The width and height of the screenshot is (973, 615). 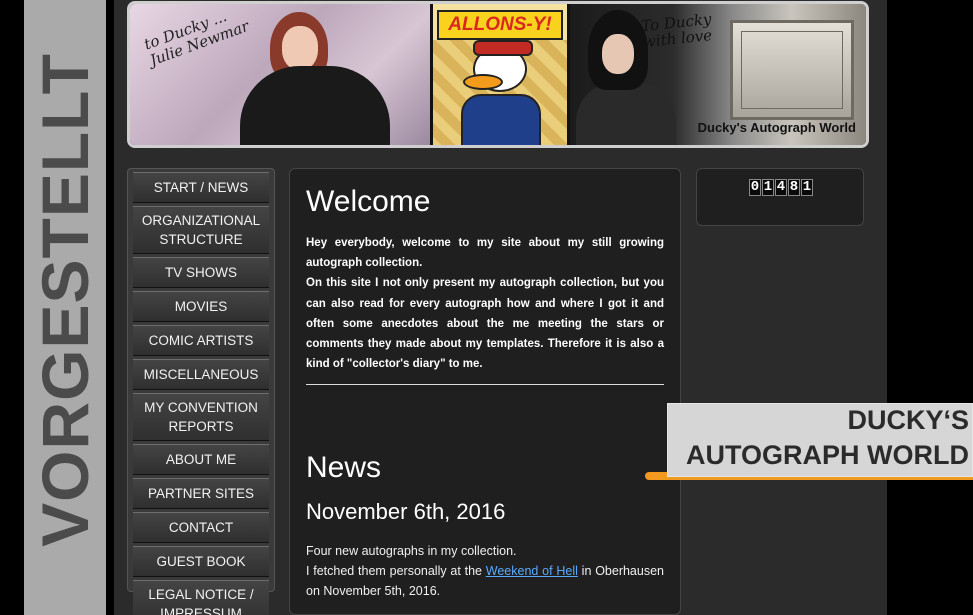 I want to click on counter-digit: 4, so click(x=781, y=187).